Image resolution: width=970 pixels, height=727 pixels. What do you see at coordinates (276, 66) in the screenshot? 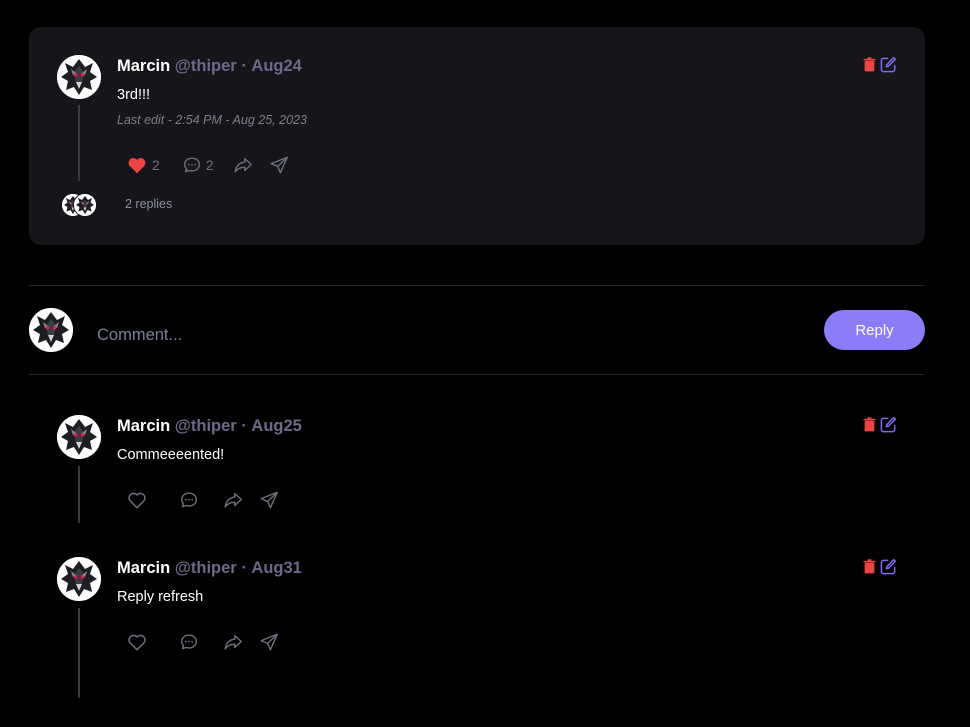
I see `comment-date: Aug24` at bounding box center [276, 66].